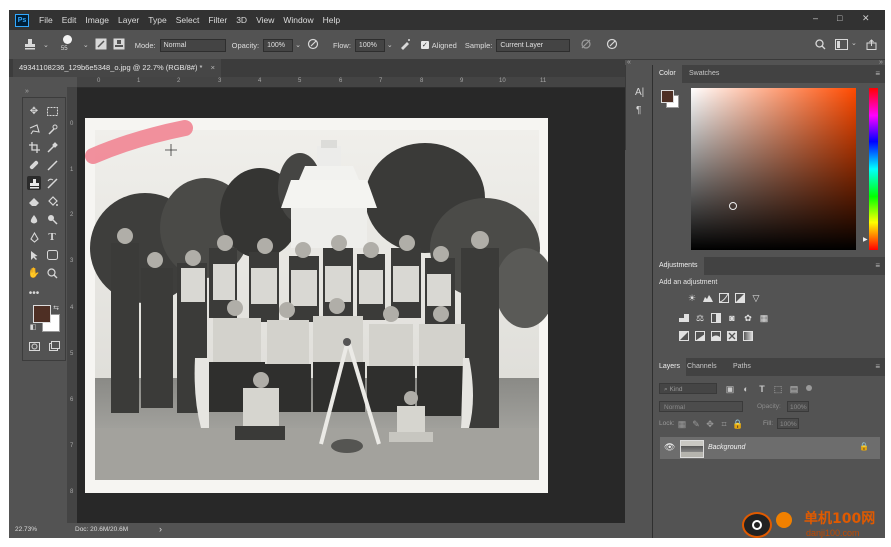 This screenshot has width=891, height=547. Describe the element at coordinates (69, 20) in the screenshot. I see `menu-edit: Edit` at that location.